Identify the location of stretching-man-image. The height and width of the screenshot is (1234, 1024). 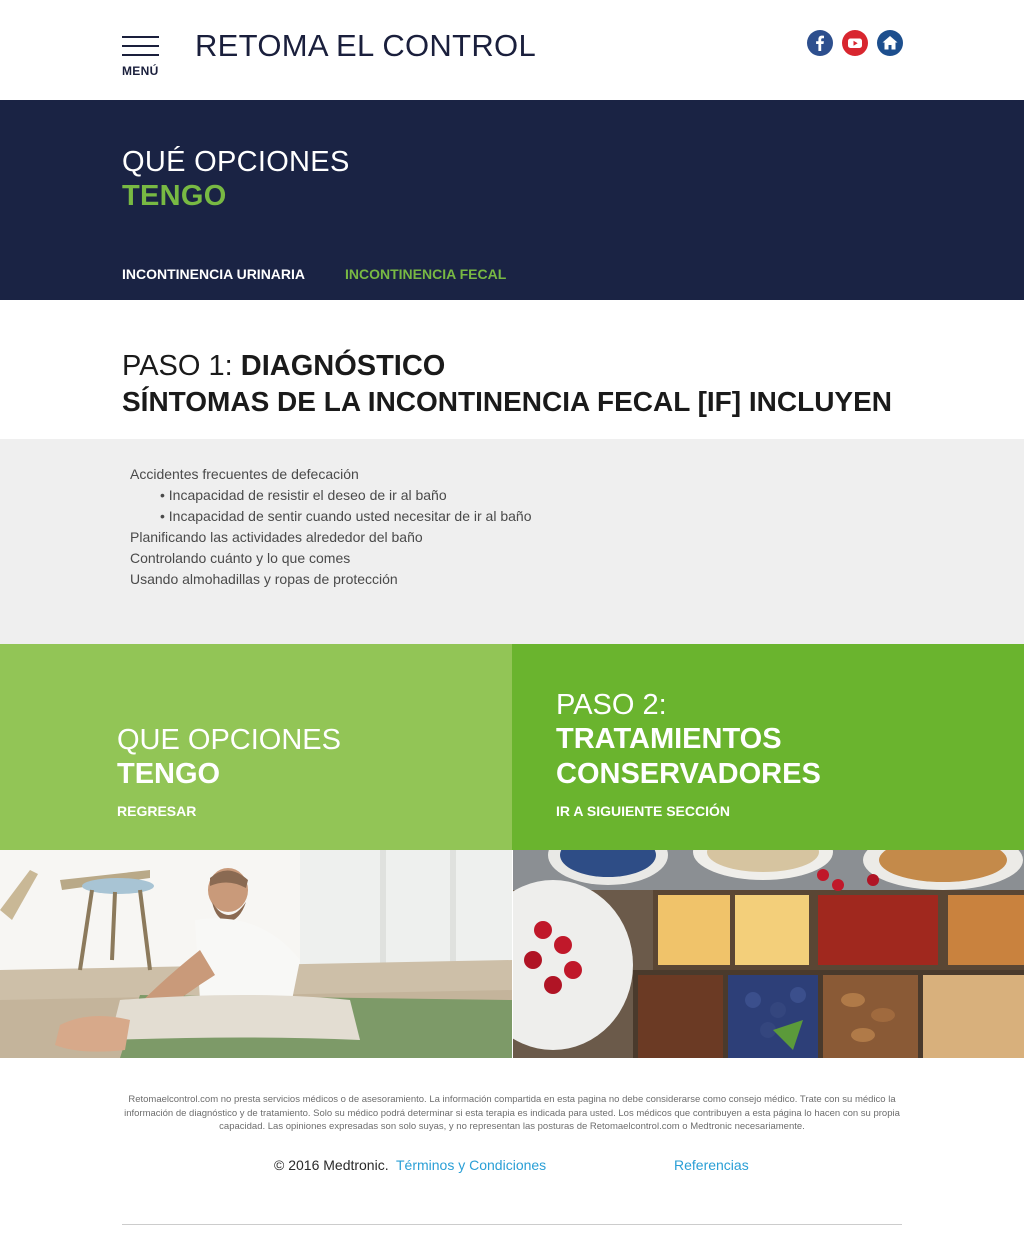
(256, 954).